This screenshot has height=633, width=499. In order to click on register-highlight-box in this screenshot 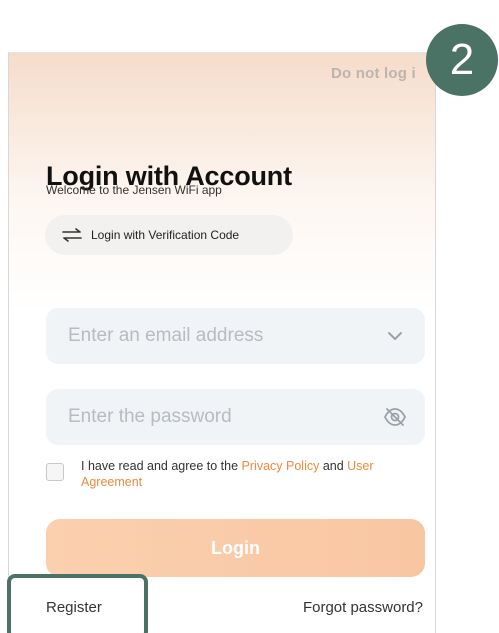, I will do `click(77, 603)`.